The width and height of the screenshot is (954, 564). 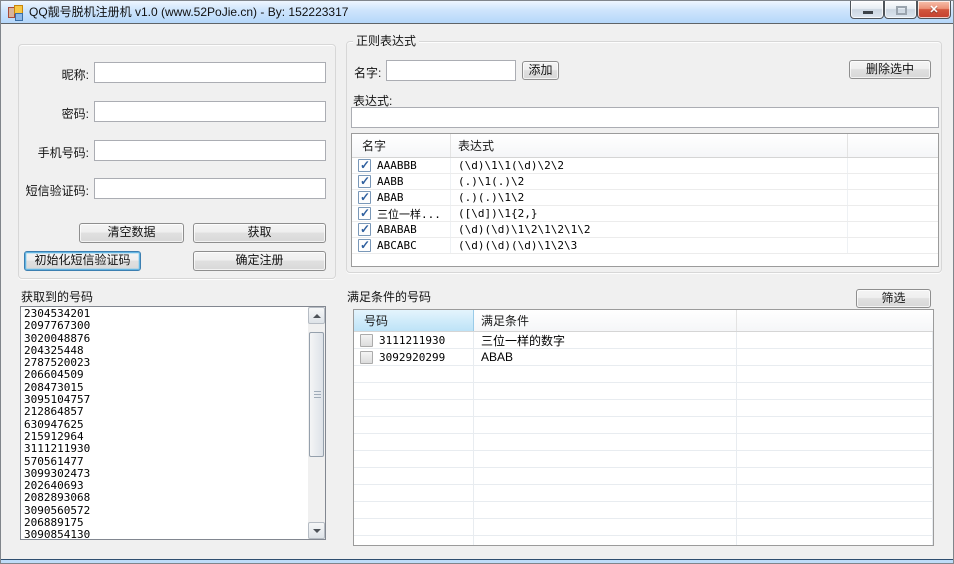 What do you see at coordinates (649, 145) in the screenshot?
I see `header-expression: 表达式` at bounding box center [649, 145].